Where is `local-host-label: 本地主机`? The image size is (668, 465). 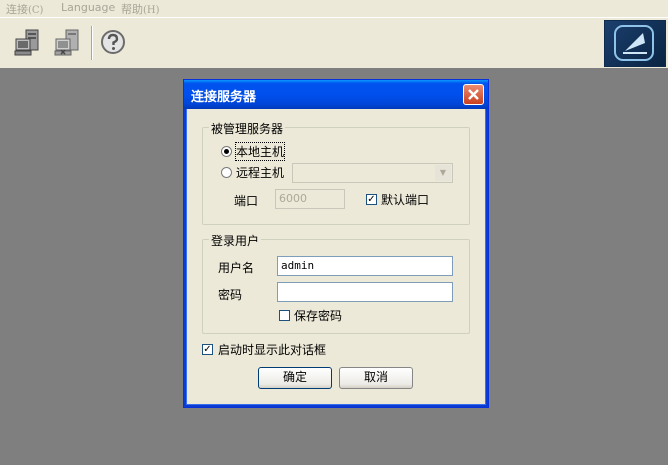 local-host-label: 本地主机 is located at coordinates (260, 151).